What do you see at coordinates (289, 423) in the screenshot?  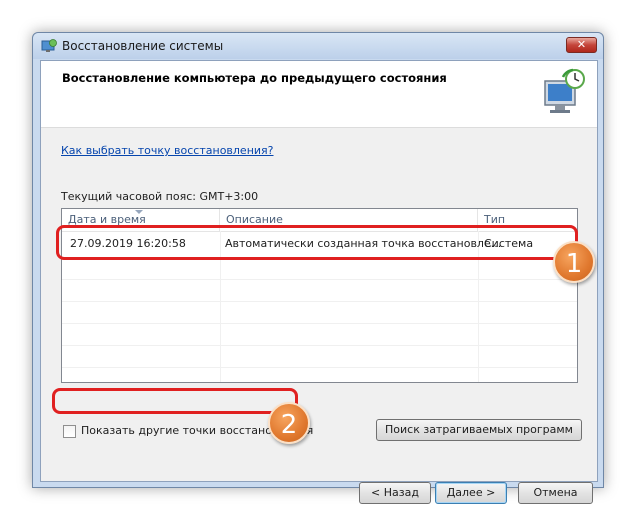 I see `annotation-badge-2: 2` at bounding box center [289, 423].